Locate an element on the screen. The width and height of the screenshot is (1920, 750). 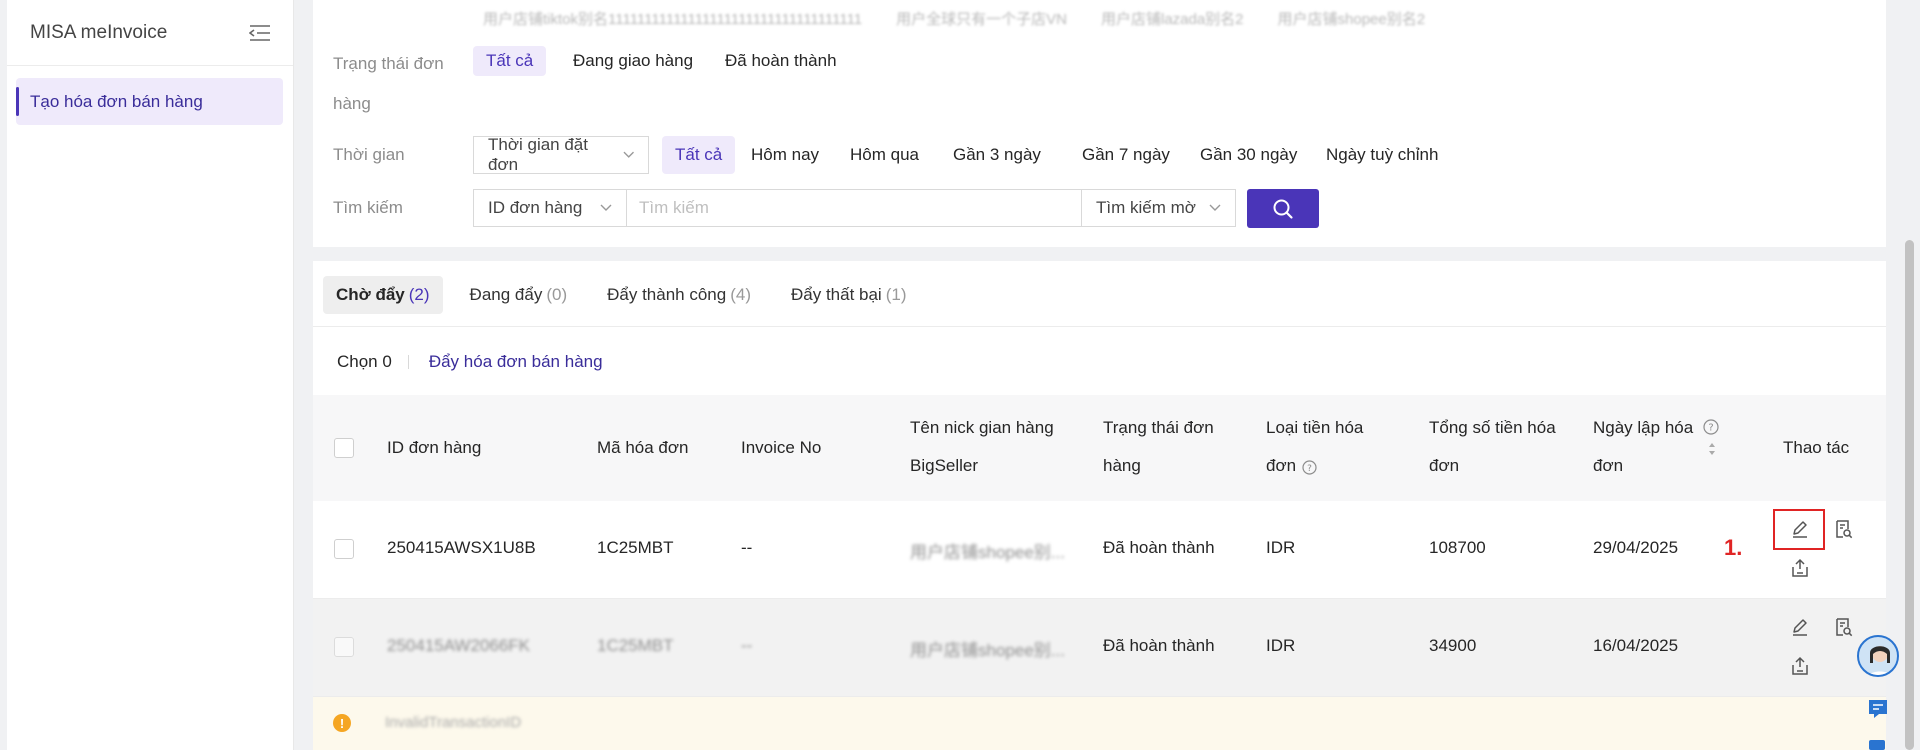
time-option-30-days: Gần 30 ngày is located at coordinates (1248, 155).